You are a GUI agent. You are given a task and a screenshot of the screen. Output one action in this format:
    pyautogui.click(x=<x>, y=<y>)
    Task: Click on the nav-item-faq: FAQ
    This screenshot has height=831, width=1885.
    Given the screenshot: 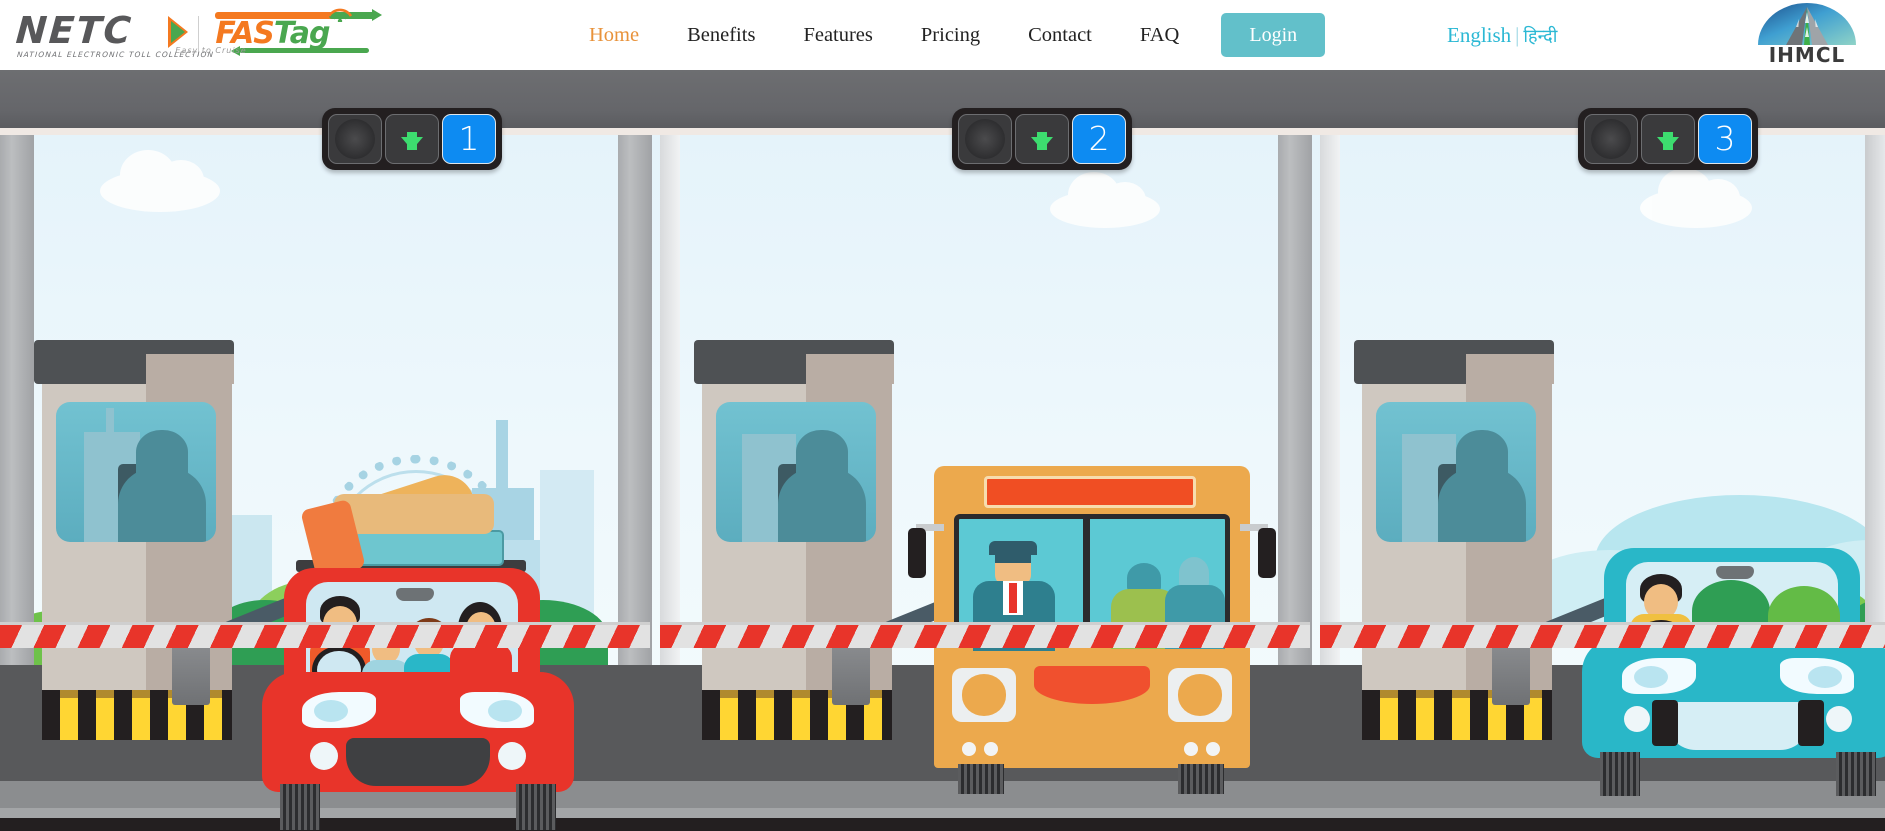 What is the action you would take?
    pyautogui.click(x=1160, y=35)
    